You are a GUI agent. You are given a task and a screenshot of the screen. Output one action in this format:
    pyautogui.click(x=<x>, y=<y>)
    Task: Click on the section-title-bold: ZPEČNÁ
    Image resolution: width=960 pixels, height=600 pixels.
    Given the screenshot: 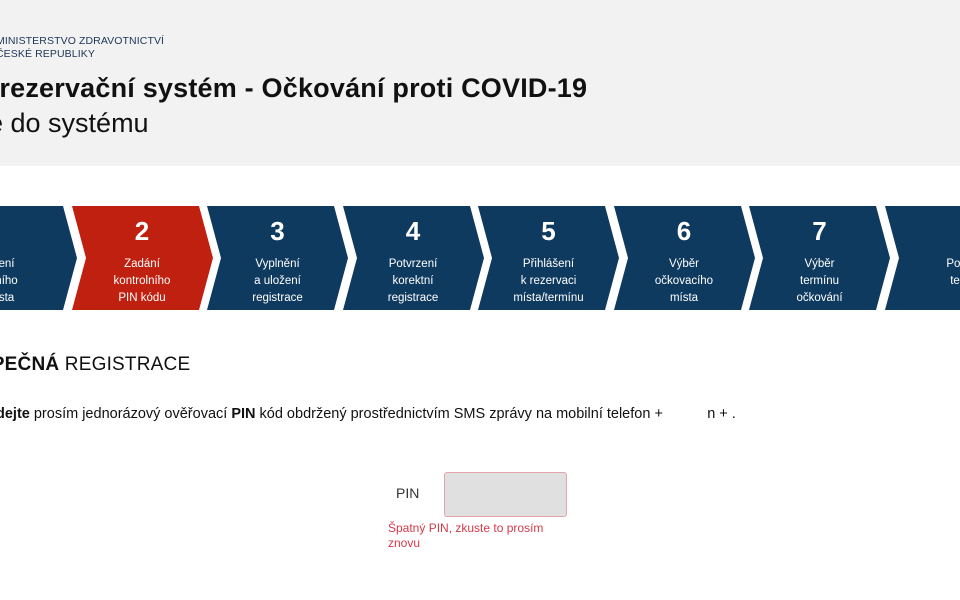 What is the action you would take?
    pyautogui.click(x=30, y=364)
    